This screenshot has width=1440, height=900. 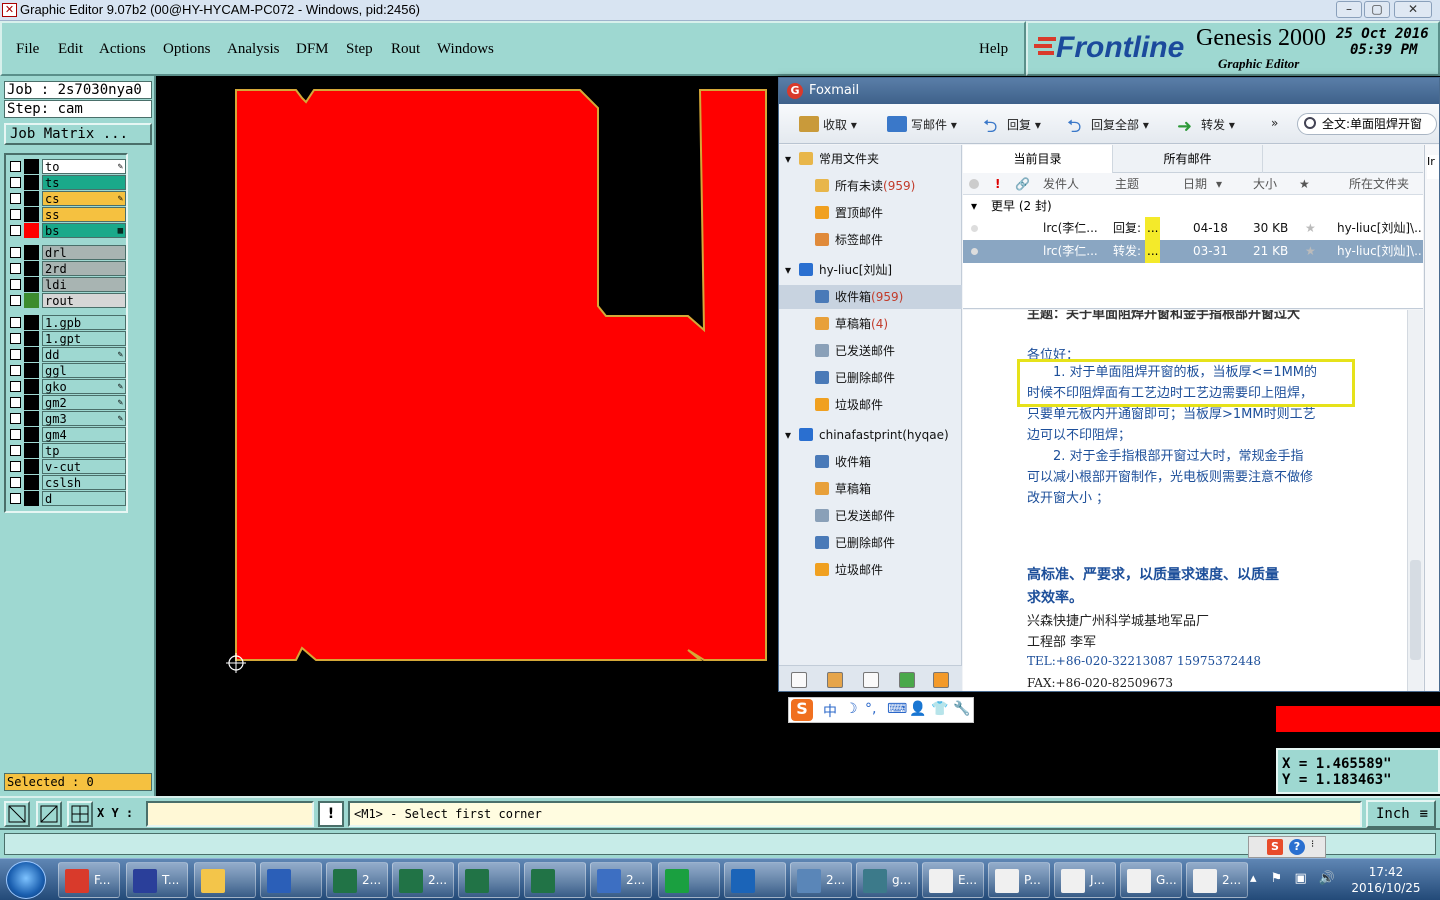 I want to click on layer-name: gm2 ✎, so click(x=84, y=402).